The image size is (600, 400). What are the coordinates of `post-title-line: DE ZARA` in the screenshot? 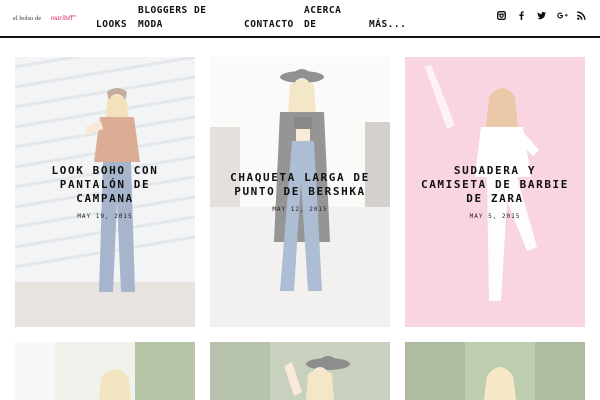 It's located at (495, 198).